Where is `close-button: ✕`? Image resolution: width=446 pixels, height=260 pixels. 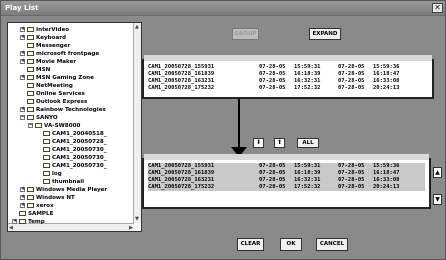 close-button: ✕ is located at coordinates (437, 8).